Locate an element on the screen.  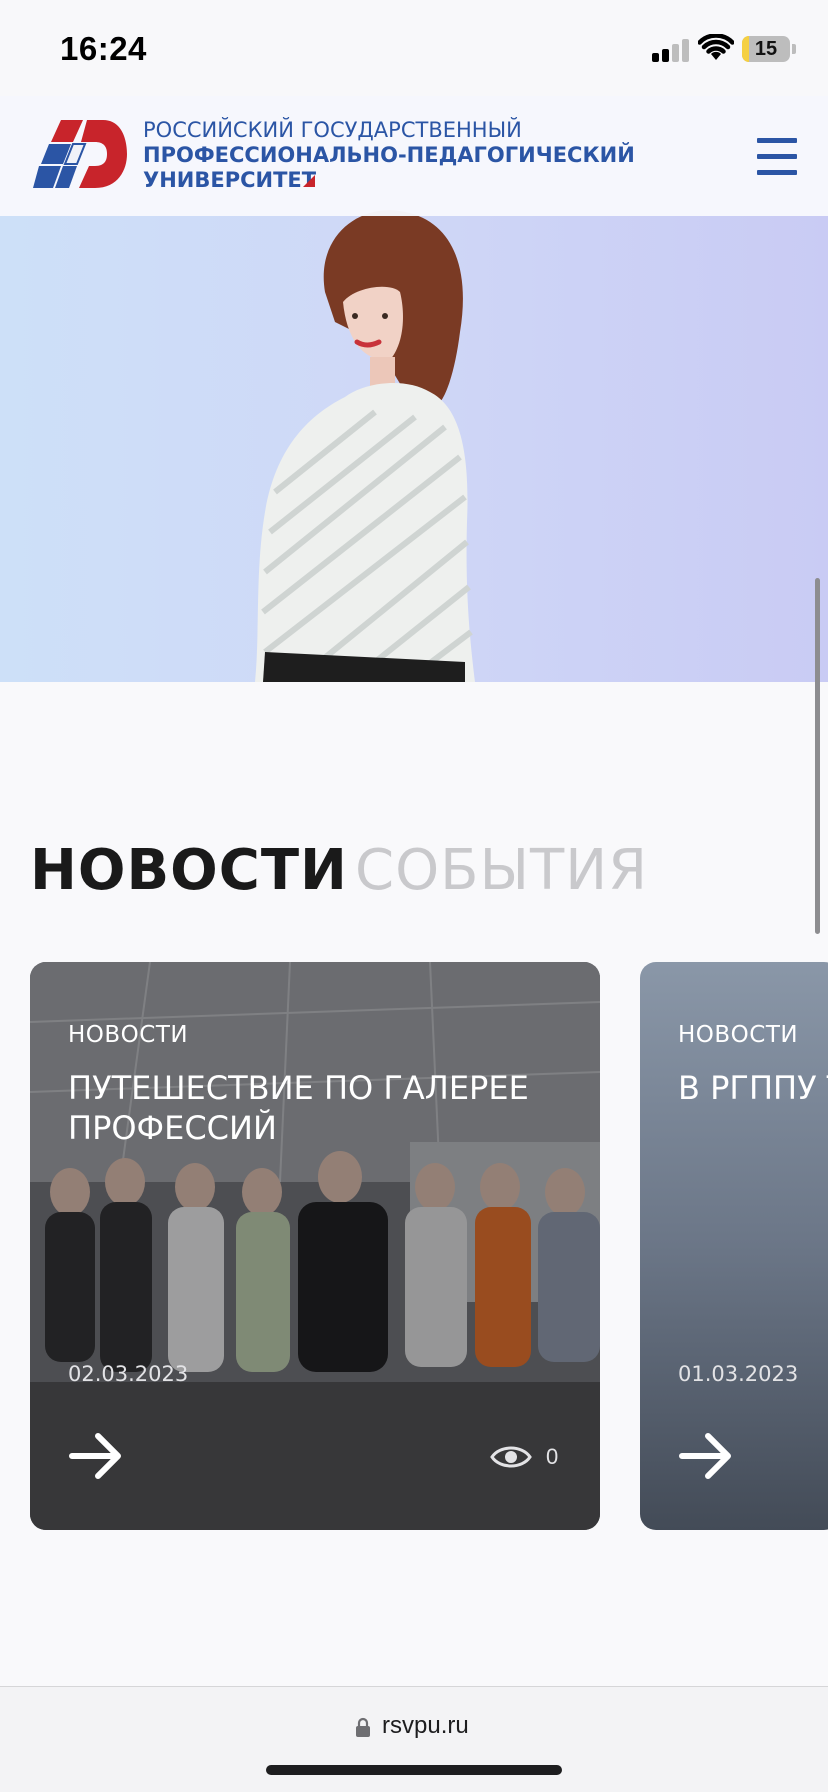
battery-tip is located at coordinates (794, 49).